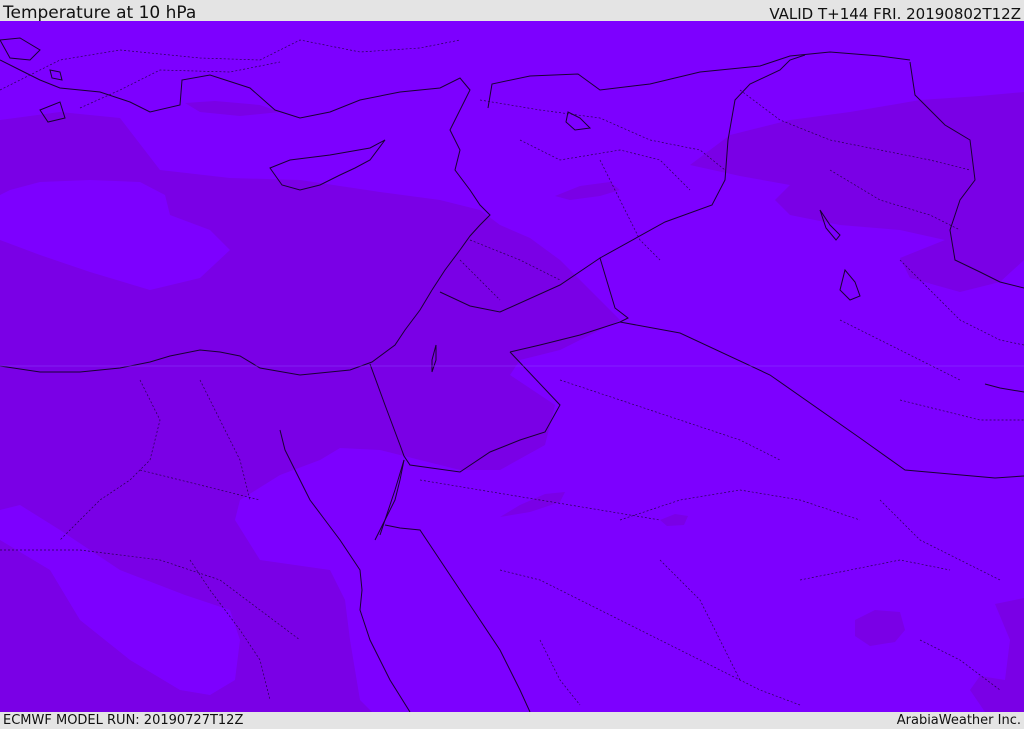 The image size is (1024, 729). I want to click on map-title: Temperature at 10 hPa, so click(100, 13).